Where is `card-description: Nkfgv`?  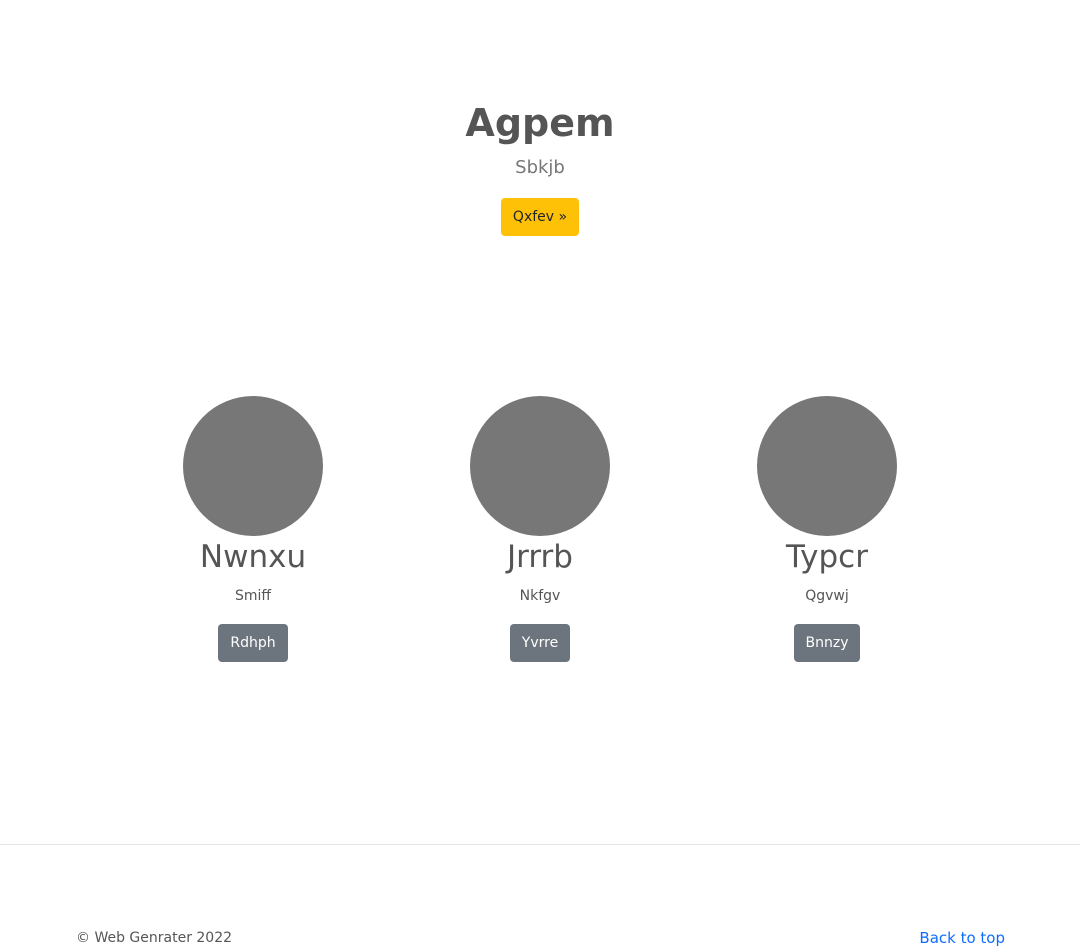 card-description: Nkfgv is located at coordinates (540, 596).